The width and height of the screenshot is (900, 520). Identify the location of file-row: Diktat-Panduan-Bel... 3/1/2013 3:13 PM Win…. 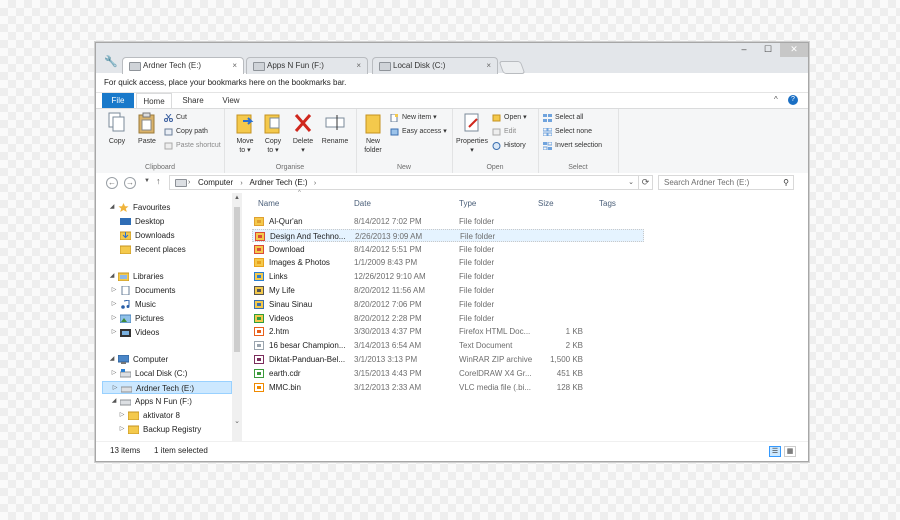
(448, 359).